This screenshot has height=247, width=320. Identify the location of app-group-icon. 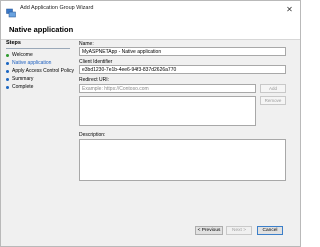
(11, 11).